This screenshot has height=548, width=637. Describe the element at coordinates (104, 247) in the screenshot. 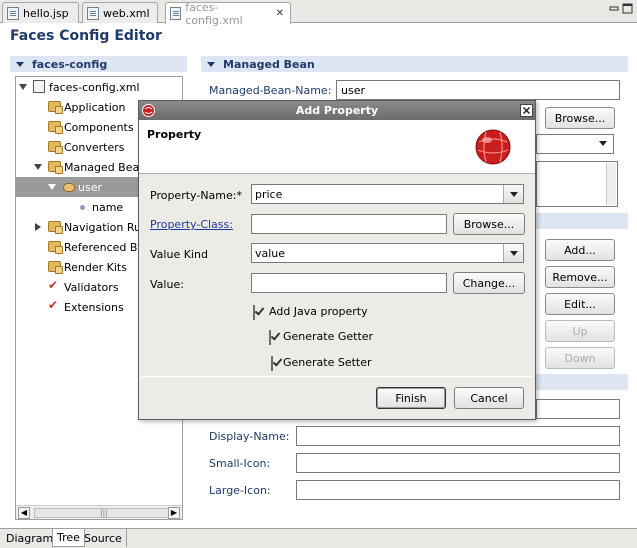

I see `tree-item-label: Referenced Be` at that location.